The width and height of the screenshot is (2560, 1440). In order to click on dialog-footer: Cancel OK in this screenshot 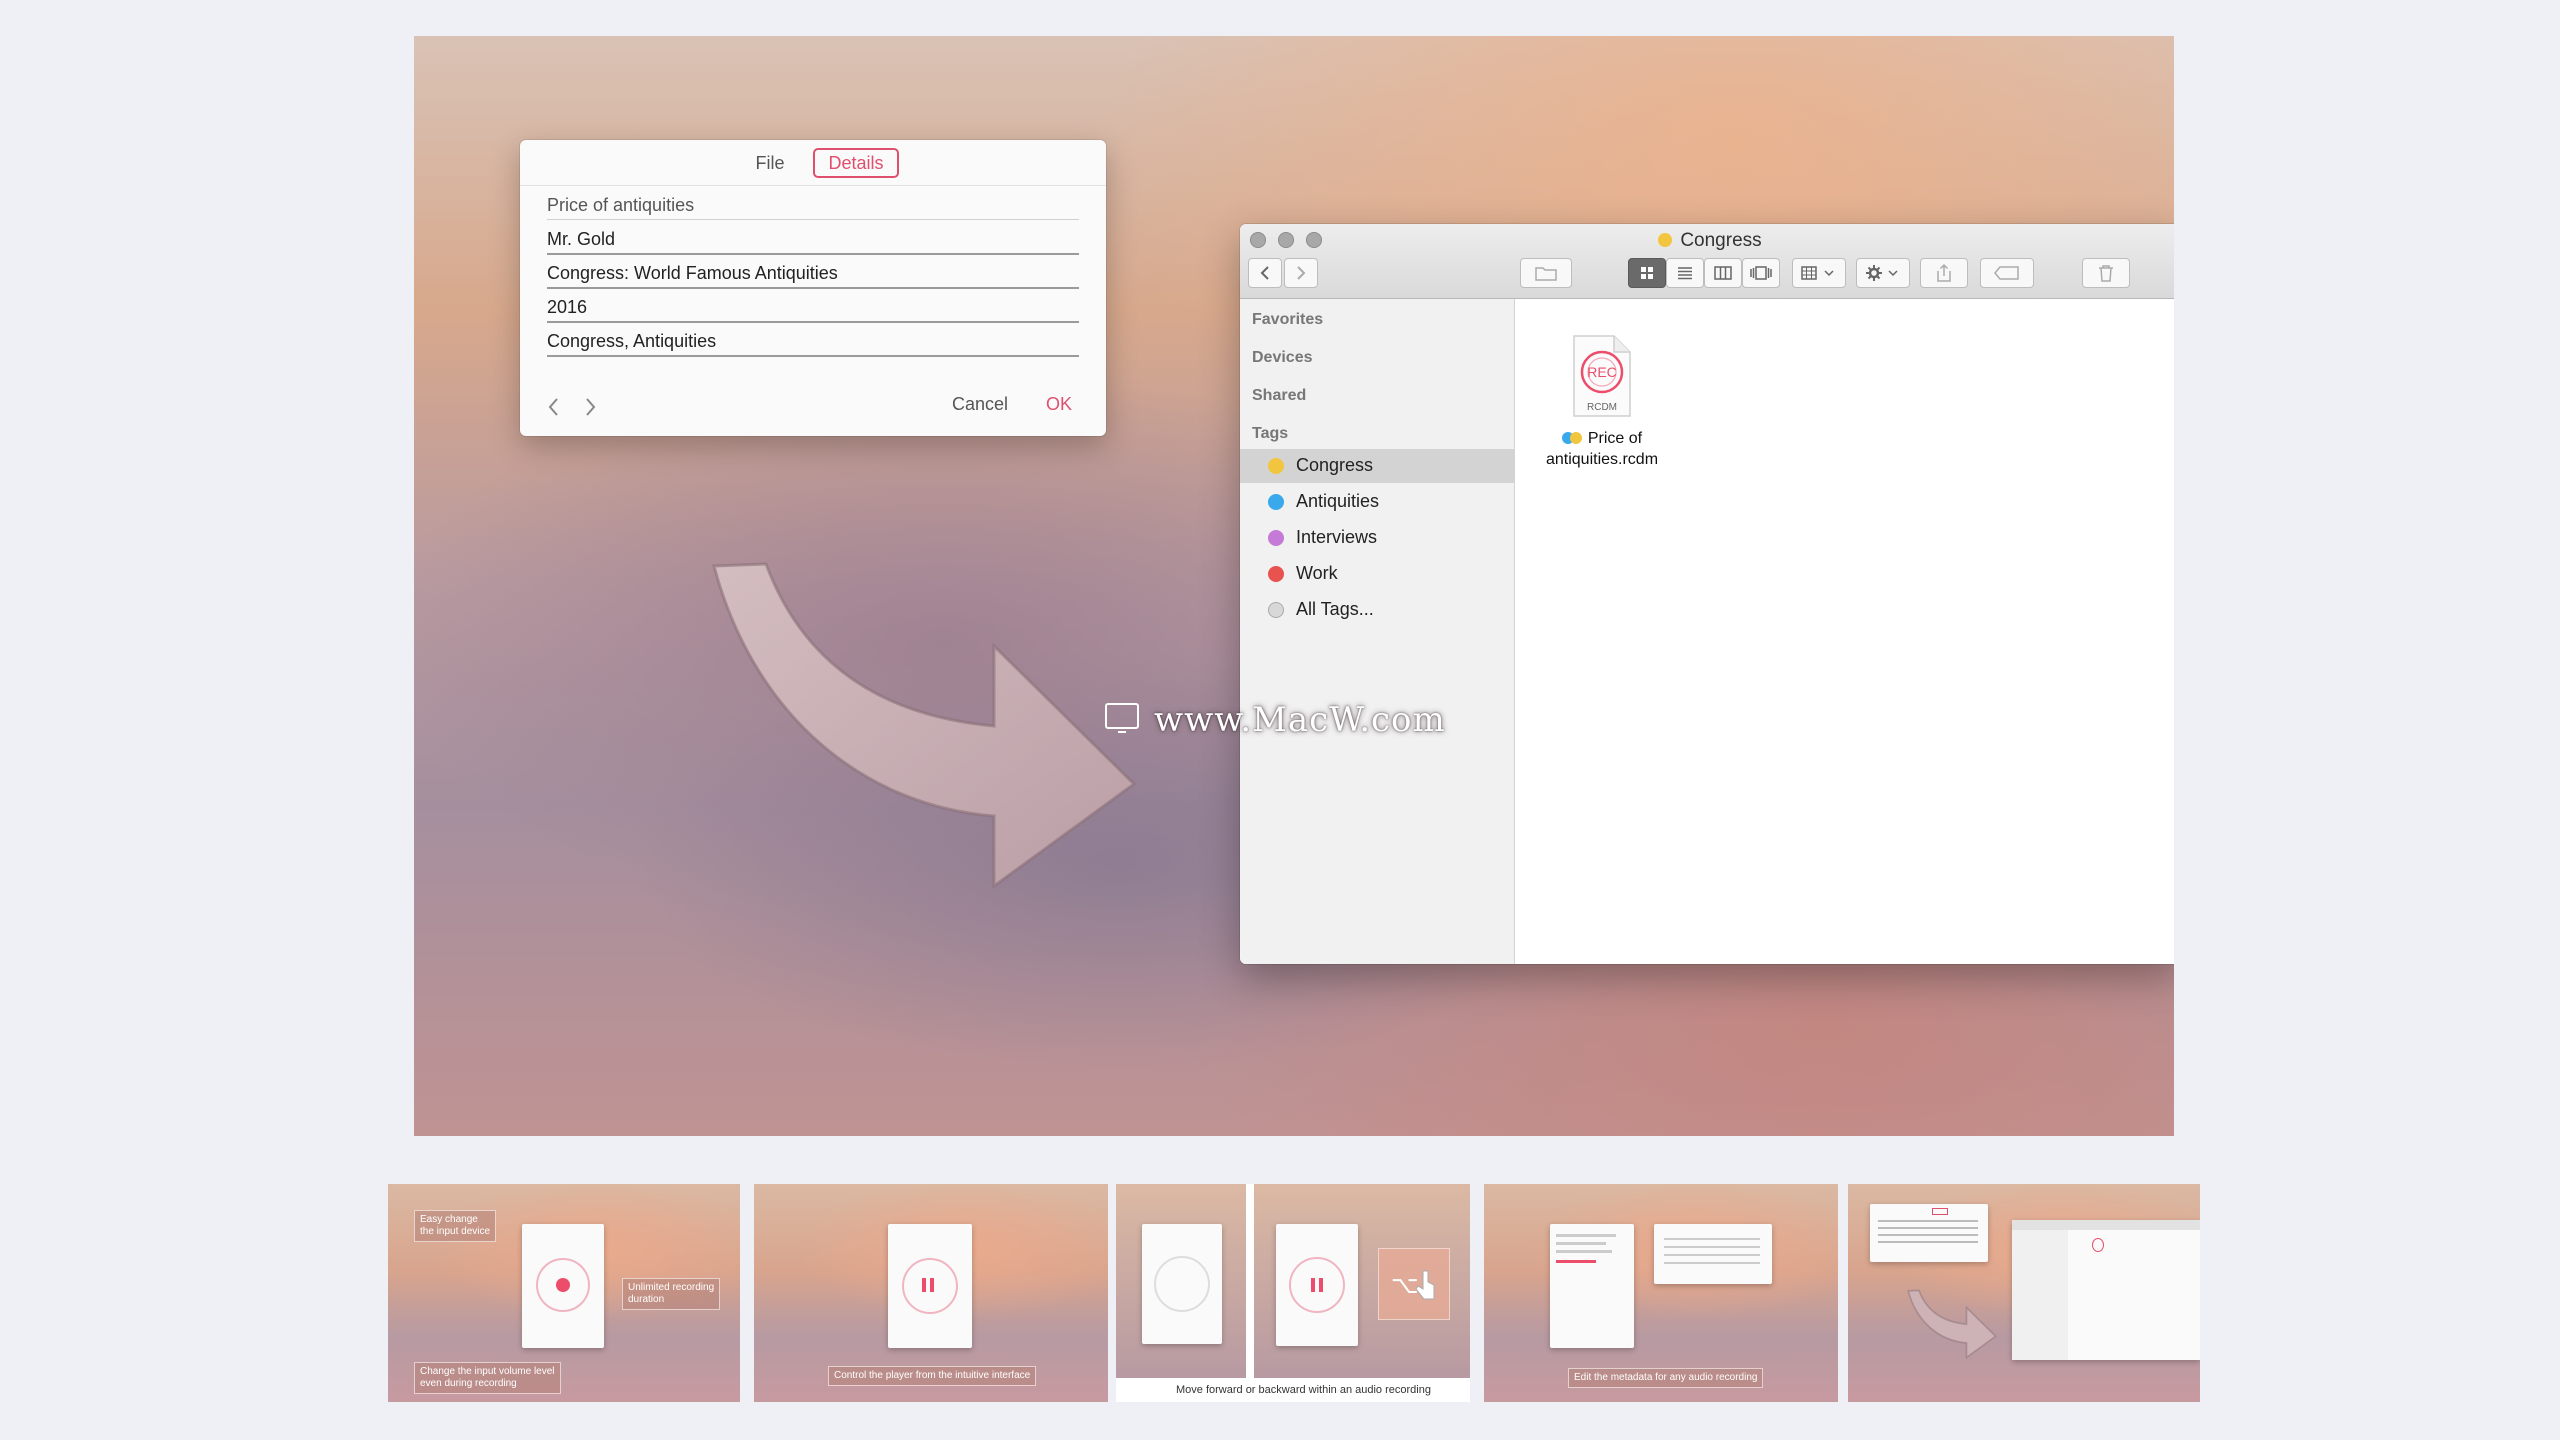, I will do `click(813, 408)`.